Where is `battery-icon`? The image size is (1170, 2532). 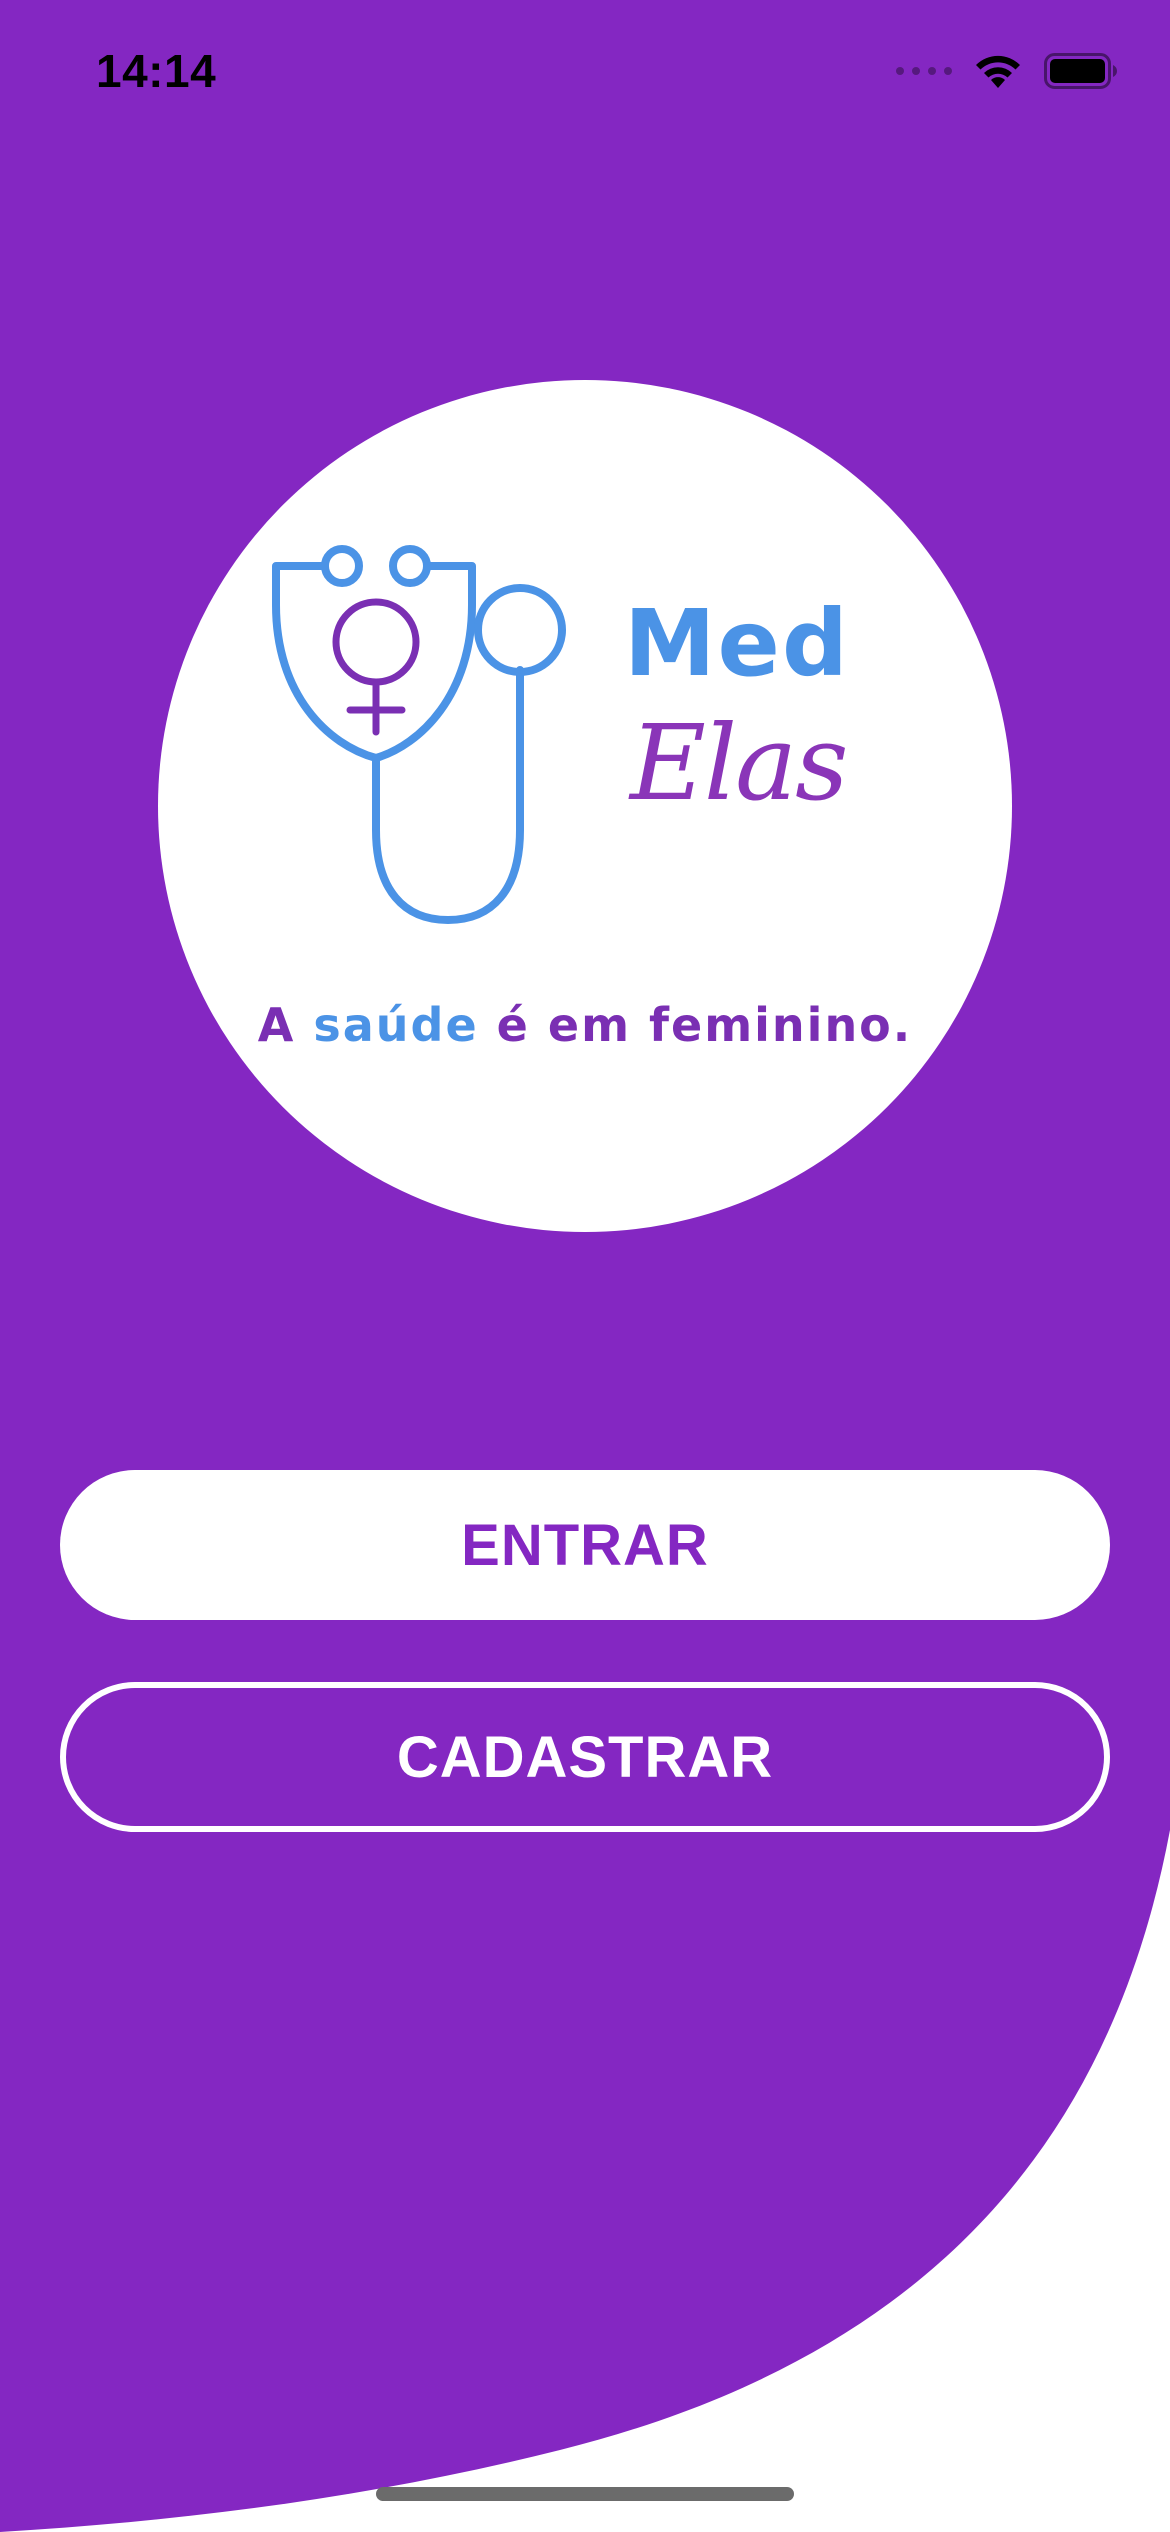 battery-icon is located at coordinates (1080, 71).